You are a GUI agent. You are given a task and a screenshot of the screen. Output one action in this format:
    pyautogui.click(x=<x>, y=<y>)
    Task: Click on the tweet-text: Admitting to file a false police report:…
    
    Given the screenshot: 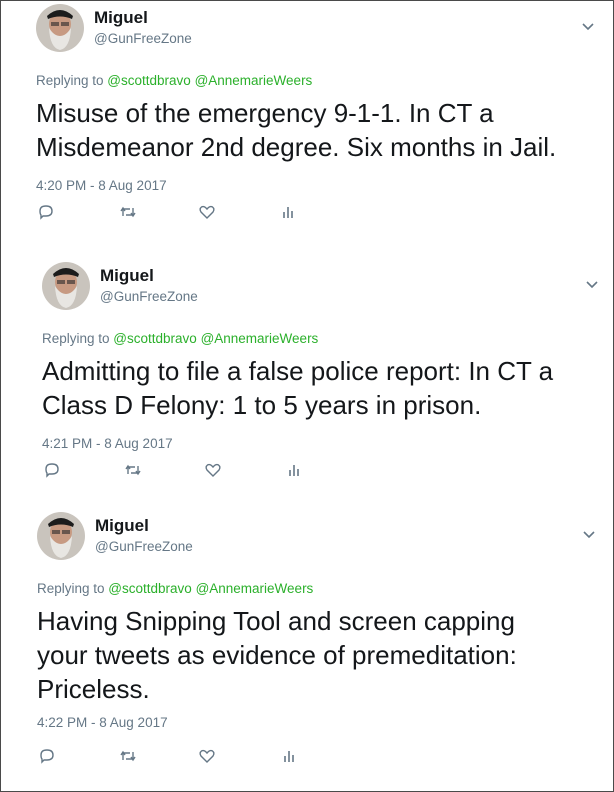 What is the action you would take?
    pyautogui.click(x=298, y=388)
    